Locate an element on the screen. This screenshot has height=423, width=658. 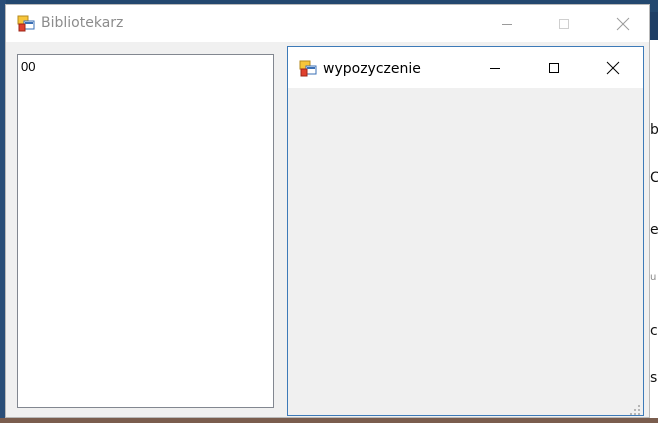
main-window-title: Bibliotekarz is located at coordinates (82, 23).